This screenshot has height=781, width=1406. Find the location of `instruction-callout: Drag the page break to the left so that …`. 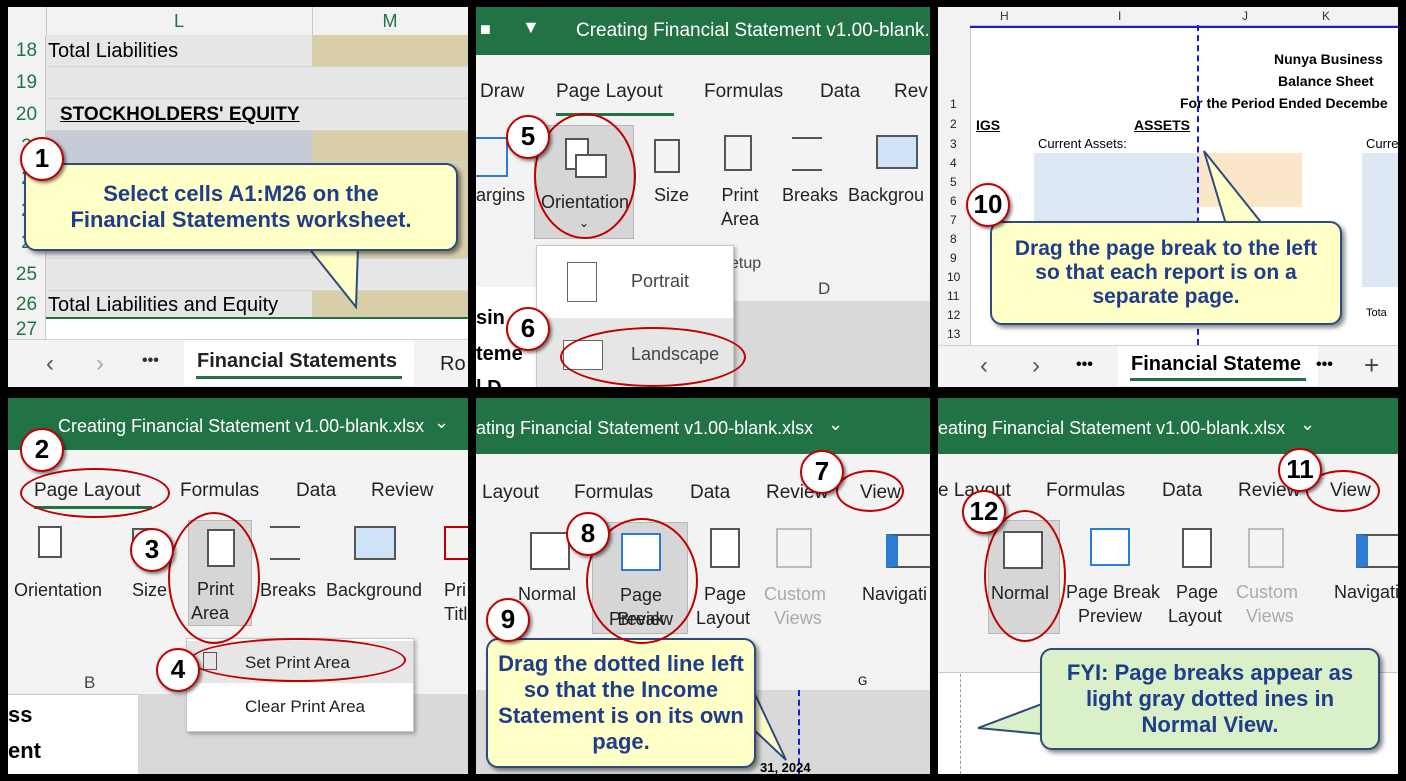

instruction-callout: Drag the page break to the left so that … is located at coordinates (1166, 273).